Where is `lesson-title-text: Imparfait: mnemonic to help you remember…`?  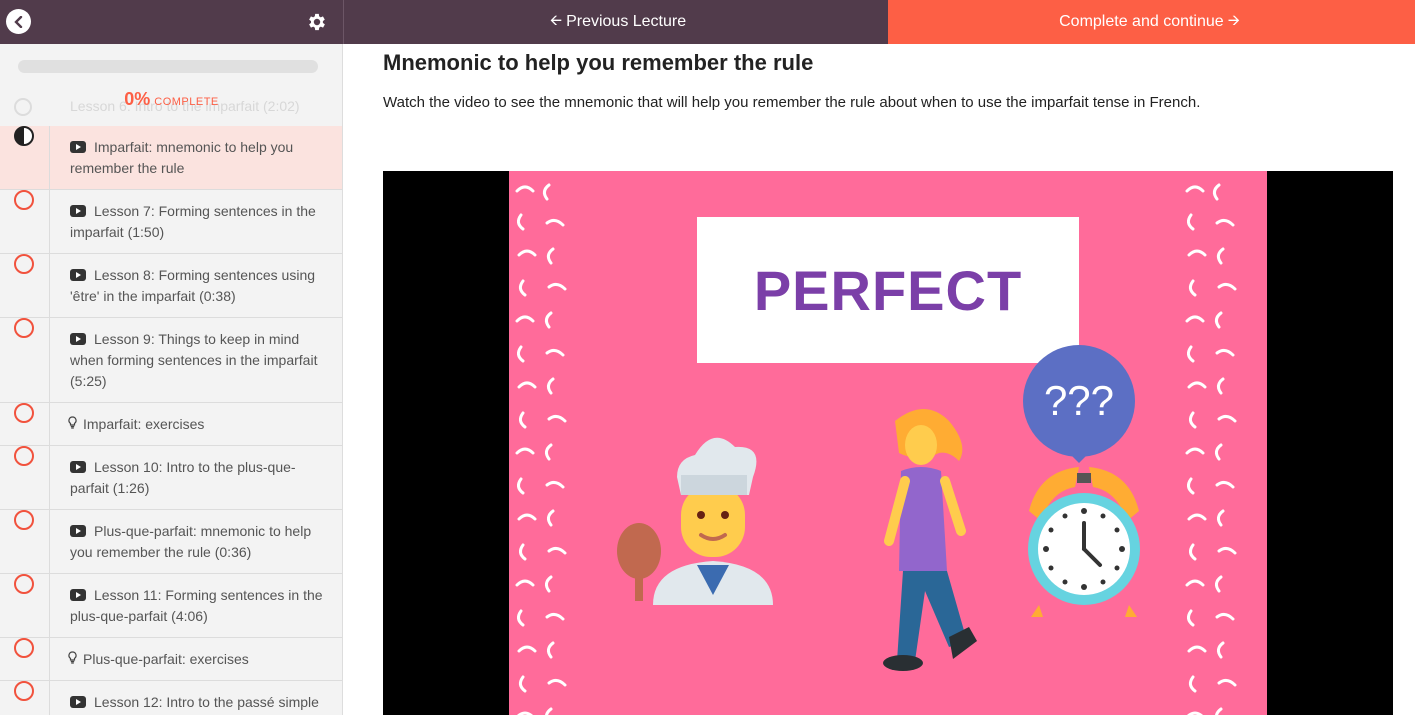 lesson-title-text: Imparfait: mnemonic to help you remember… is located at coordinates (182, 157).